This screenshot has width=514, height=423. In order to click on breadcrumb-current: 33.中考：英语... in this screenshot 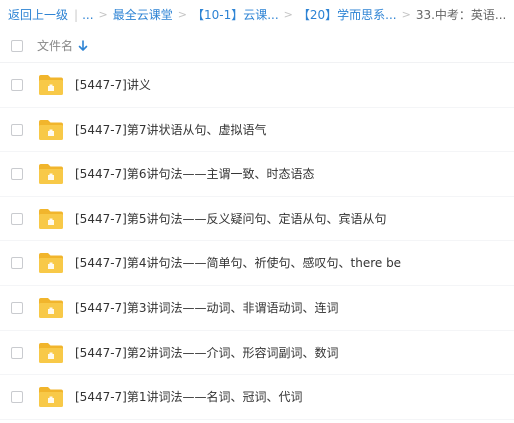, I will do `click(461, 15)`.